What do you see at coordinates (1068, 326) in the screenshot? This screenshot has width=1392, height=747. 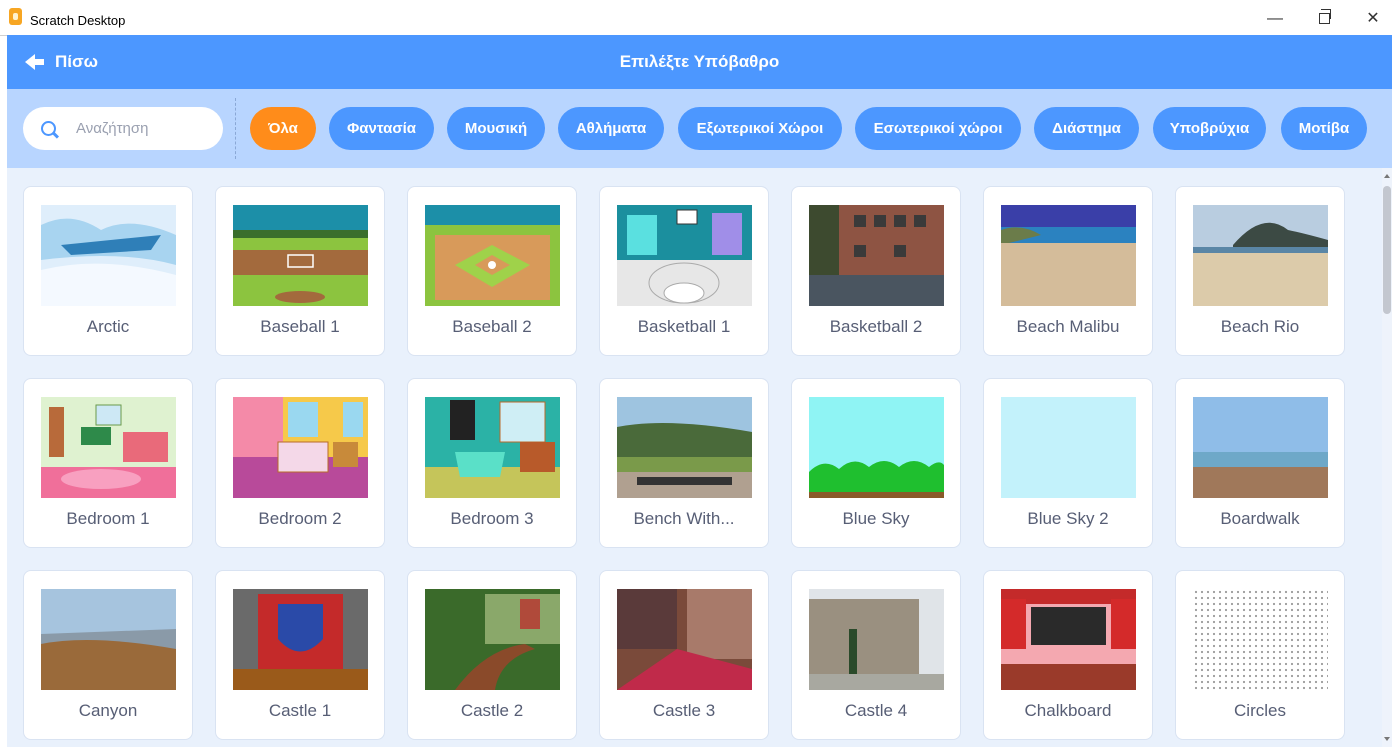 I see `backdrop-name: Beach Malibu` at bounding box center [1068, 326].